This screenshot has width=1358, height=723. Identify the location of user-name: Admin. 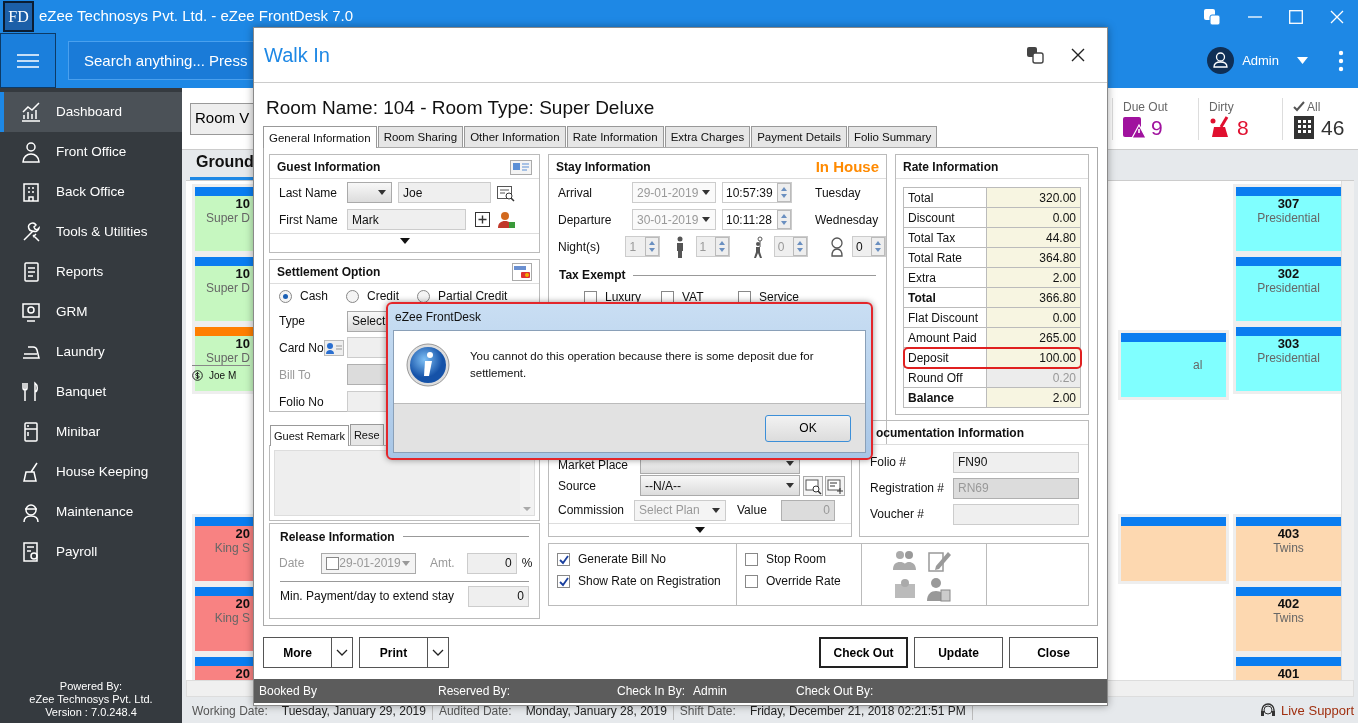
(1260, 60).